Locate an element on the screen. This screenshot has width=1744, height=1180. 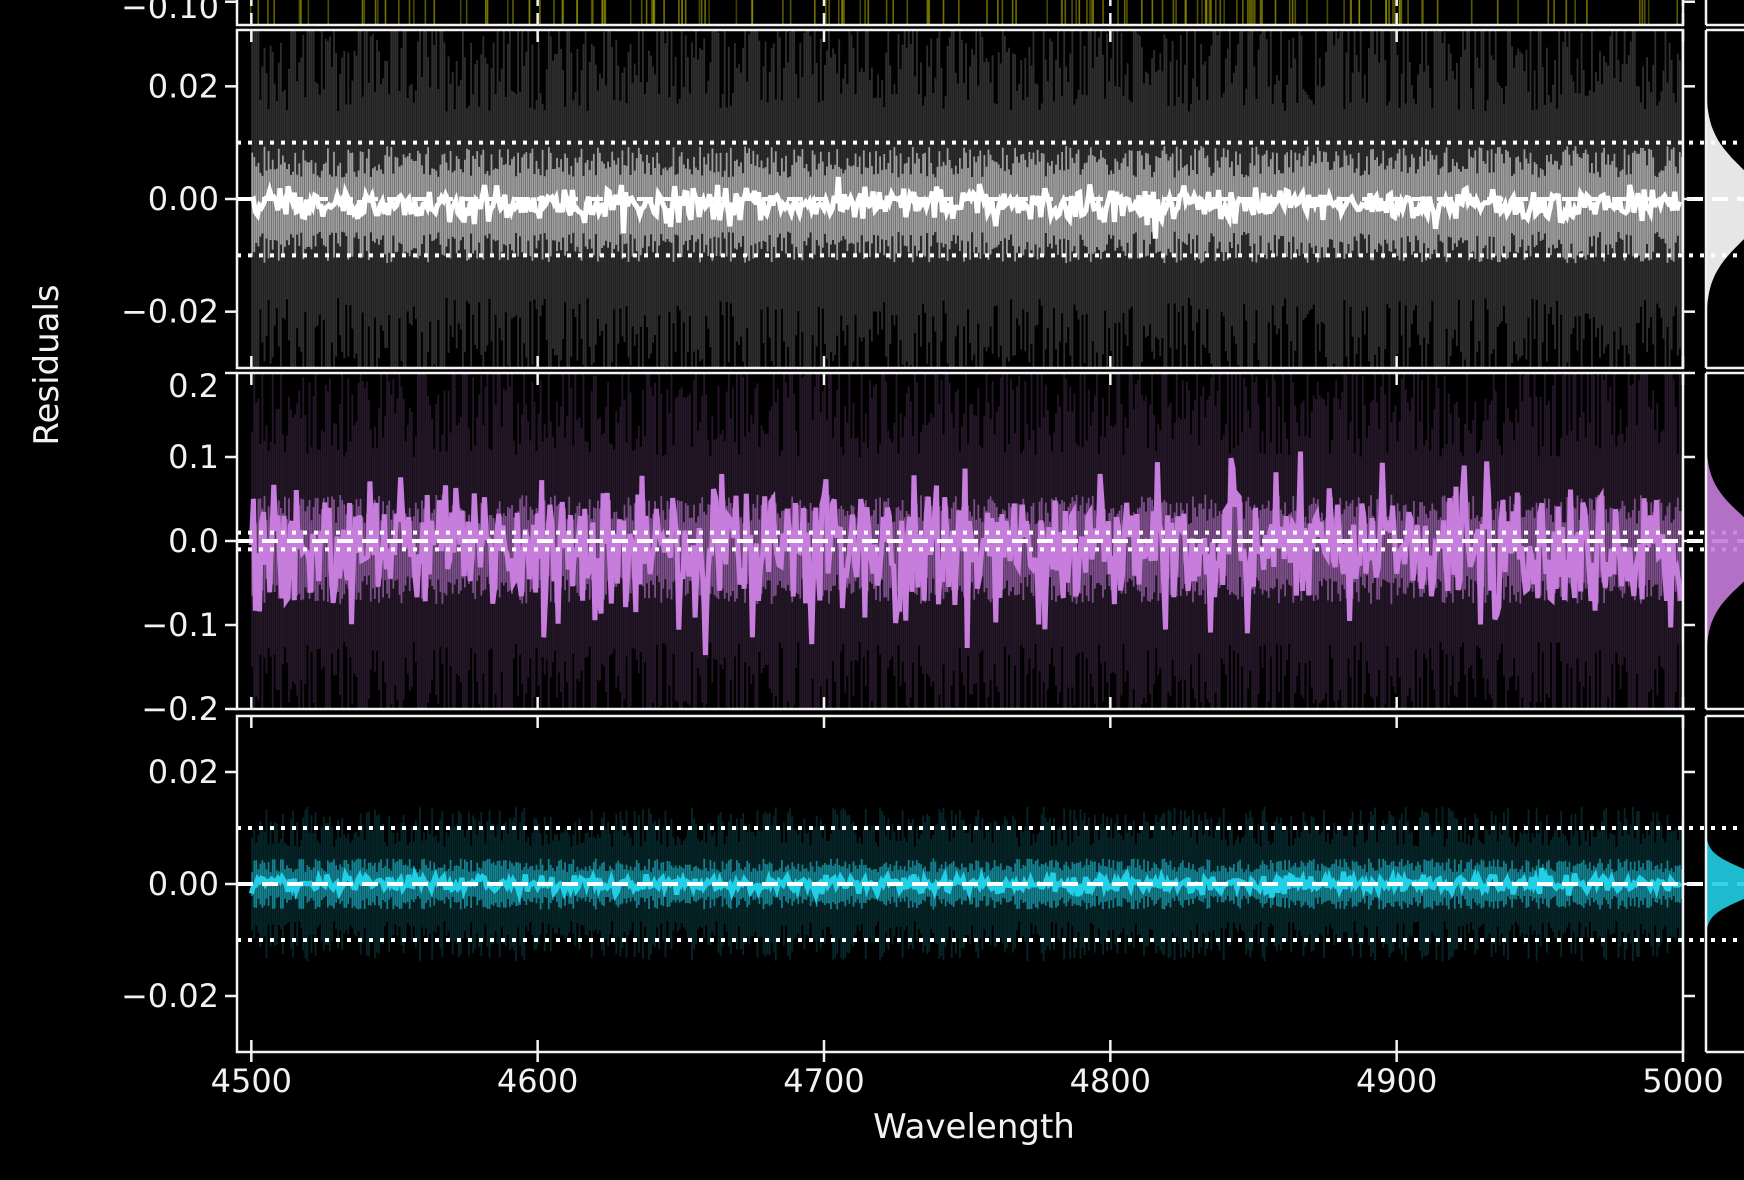
x-tick-label: 4600 is located at coordinates (537, 1081).